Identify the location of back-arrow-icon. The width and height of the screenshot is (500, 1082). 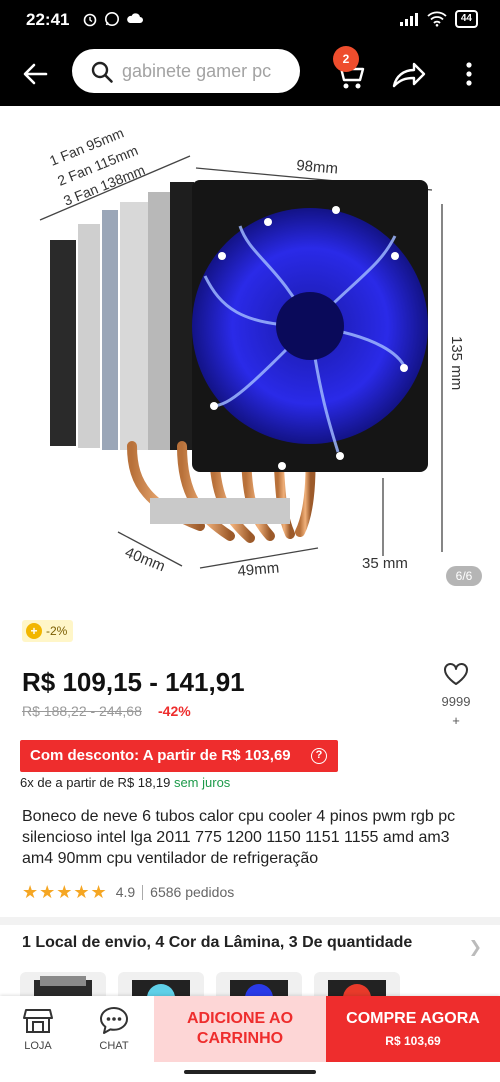
(35, 74).